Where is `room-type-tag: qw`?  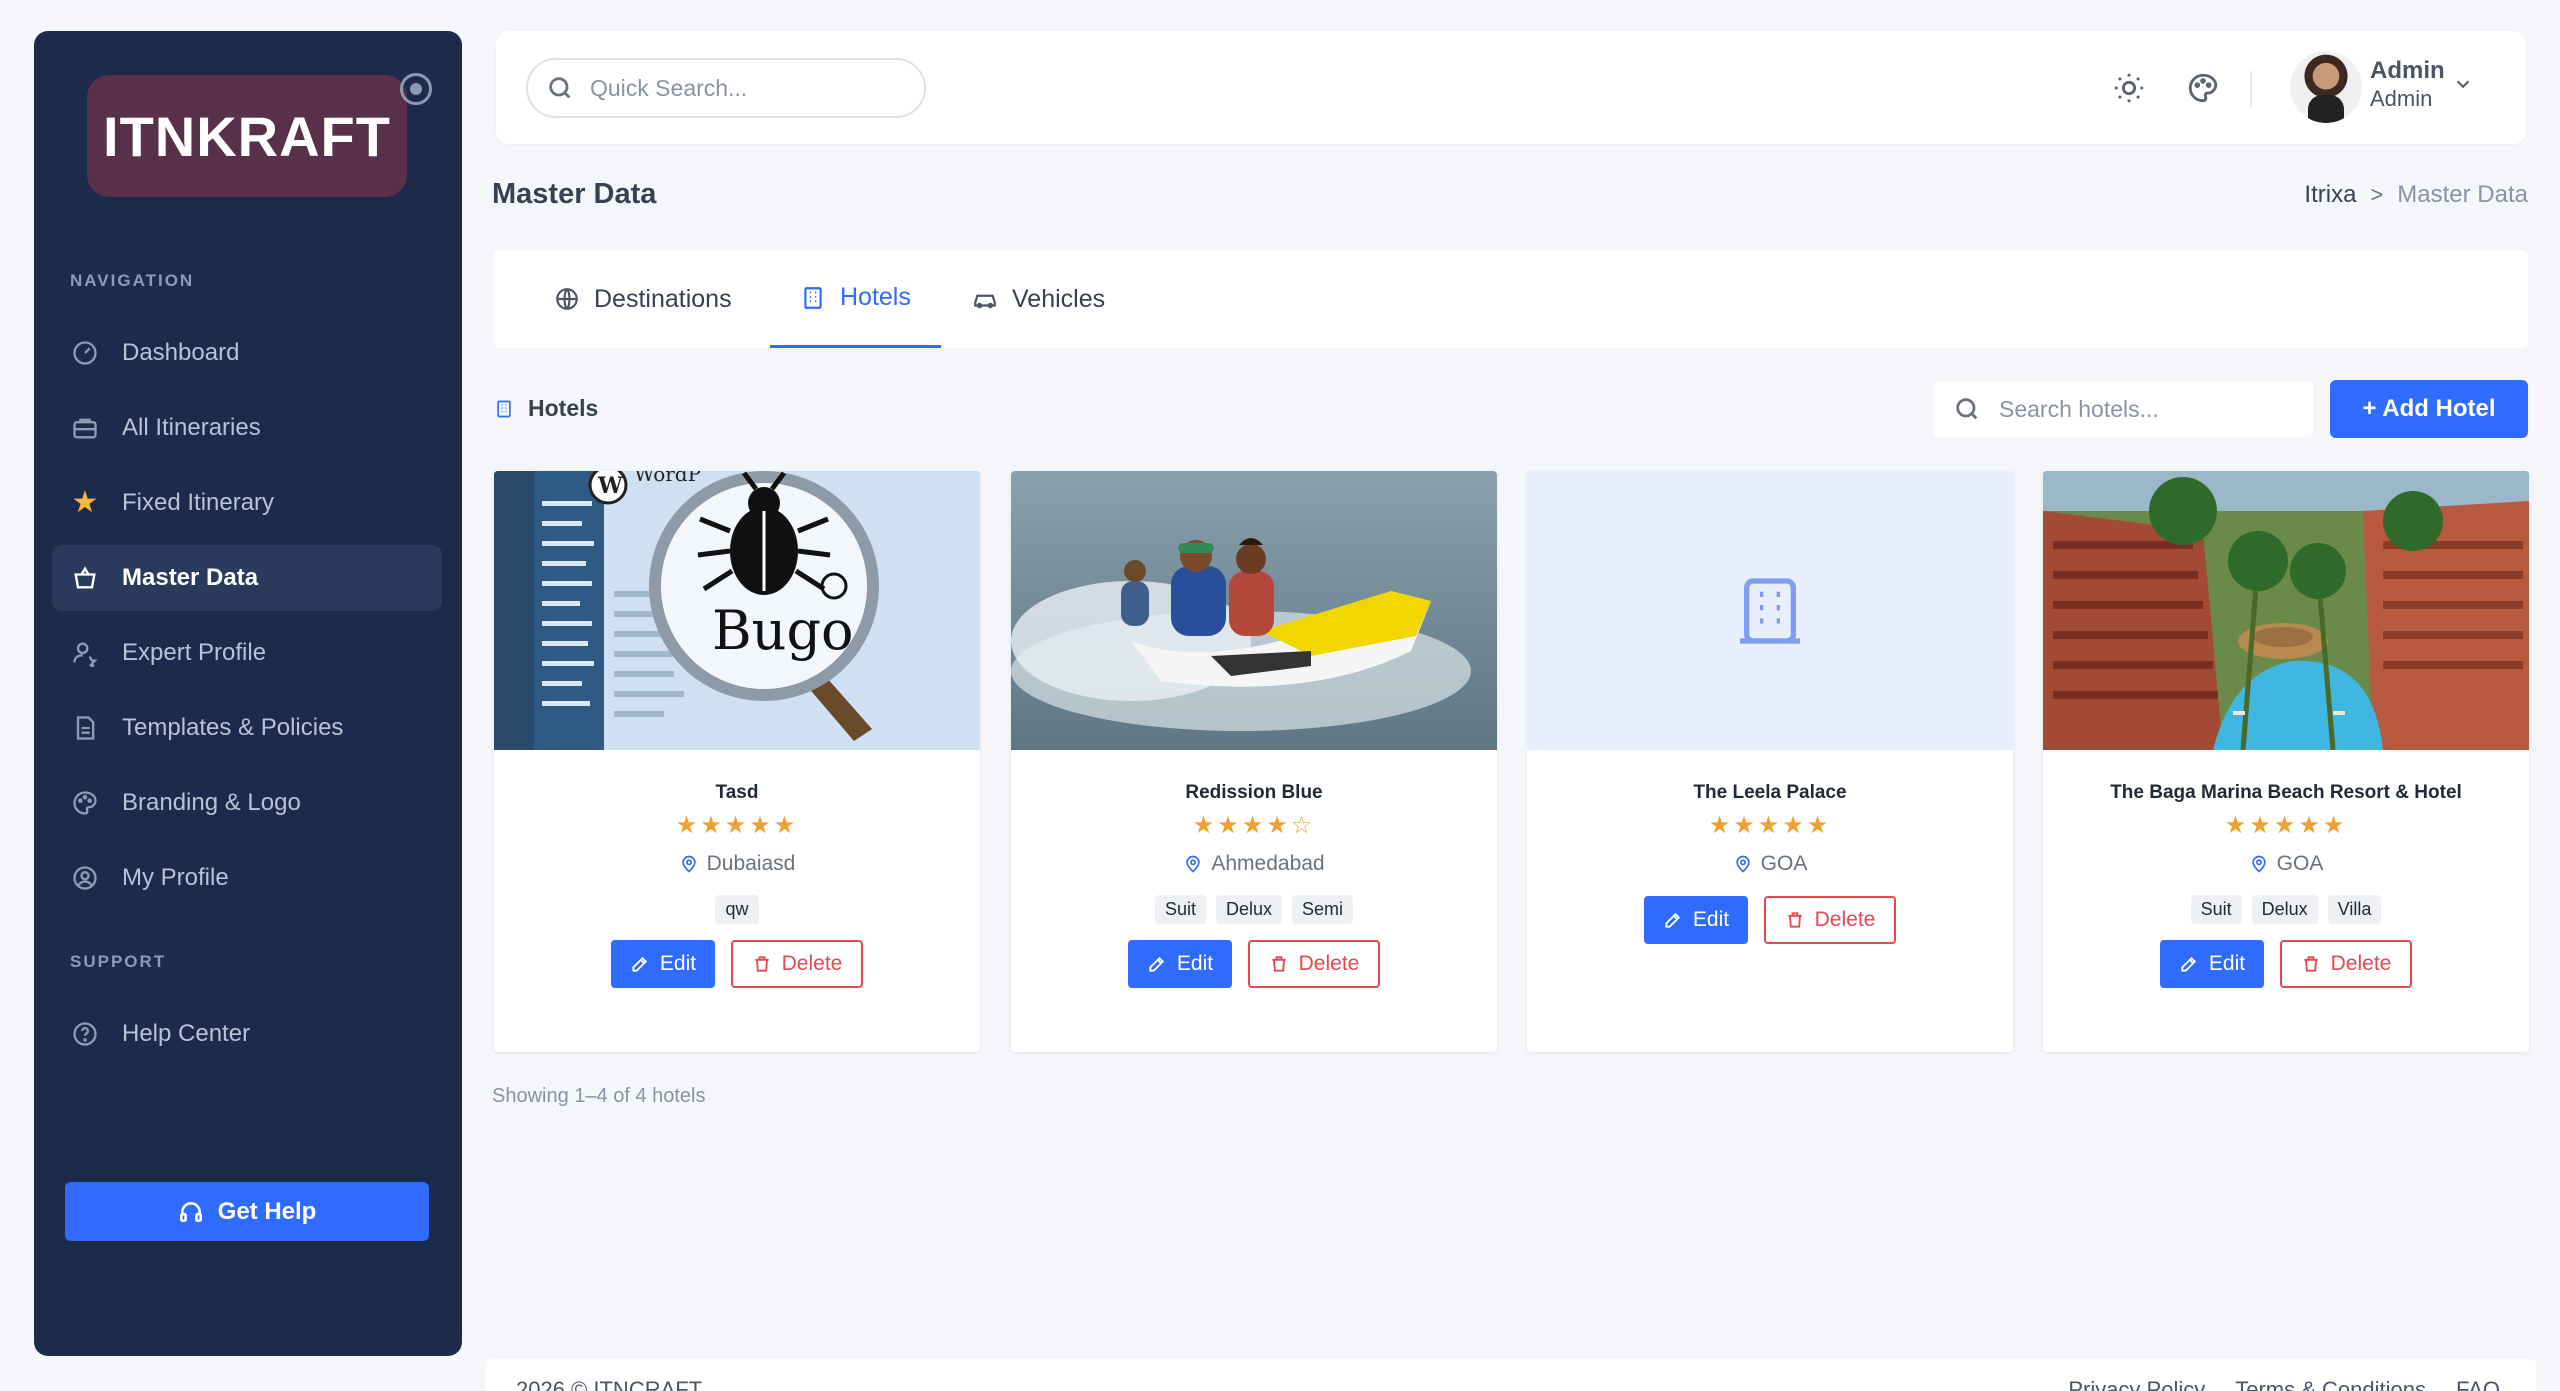
room-type-tag: qw is located at coordinates (737, 909).